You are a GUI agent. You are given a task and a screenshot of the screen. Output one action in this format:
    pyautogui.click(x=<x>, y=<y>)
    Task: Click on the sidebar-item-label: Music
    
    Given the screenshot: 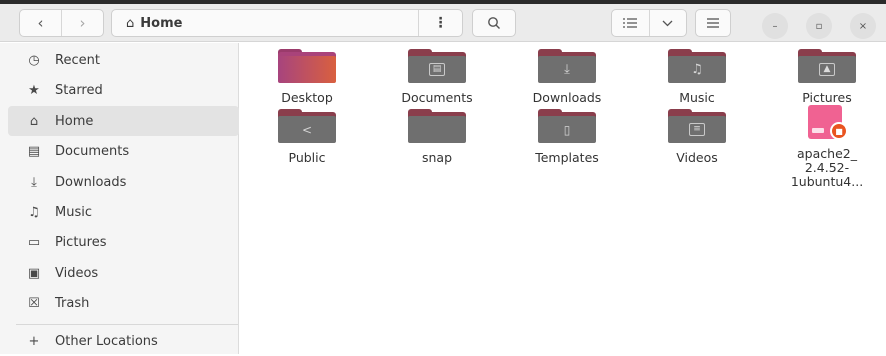 What is the action you would take?
    pyautogui.click(x=73, y=212)
    